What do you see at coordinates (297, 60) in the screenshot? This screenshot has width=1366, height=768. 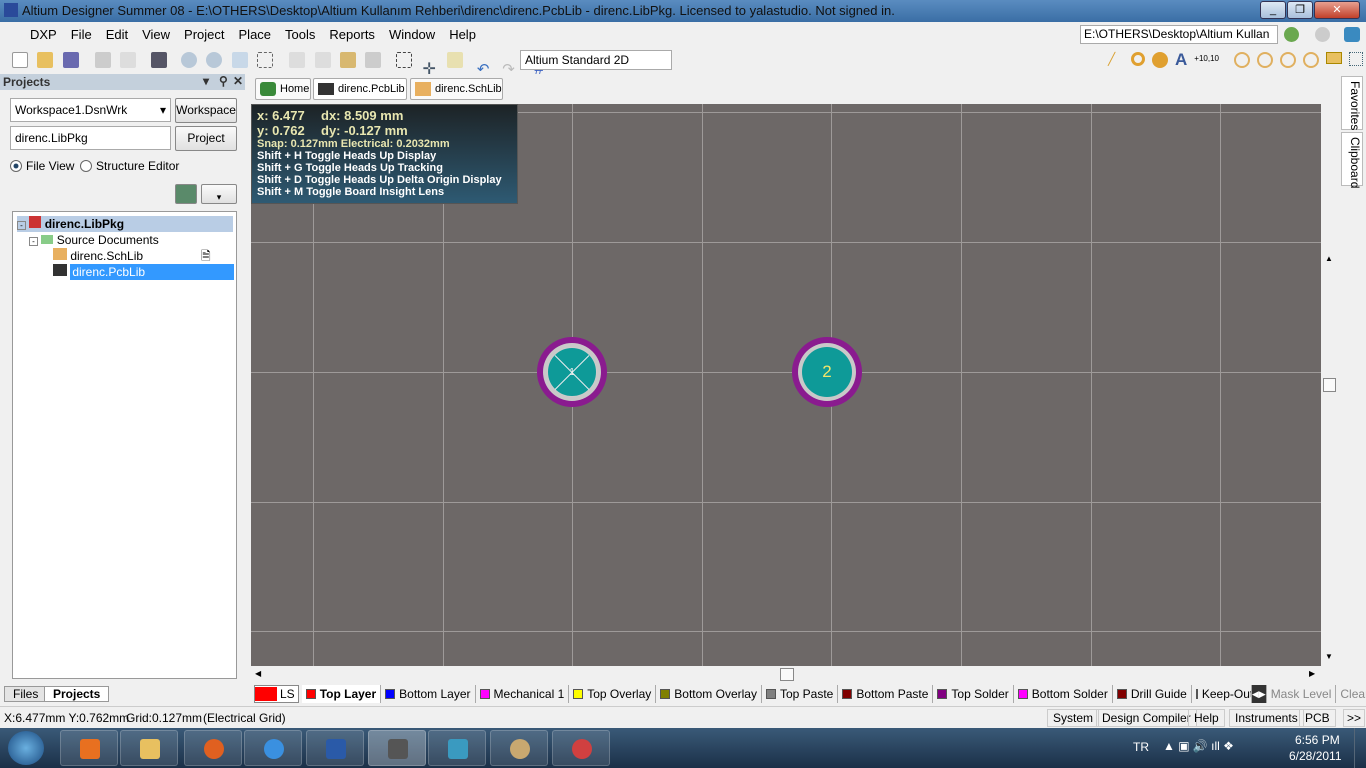 I see `cut-icon` at bounding box center [297, 60].